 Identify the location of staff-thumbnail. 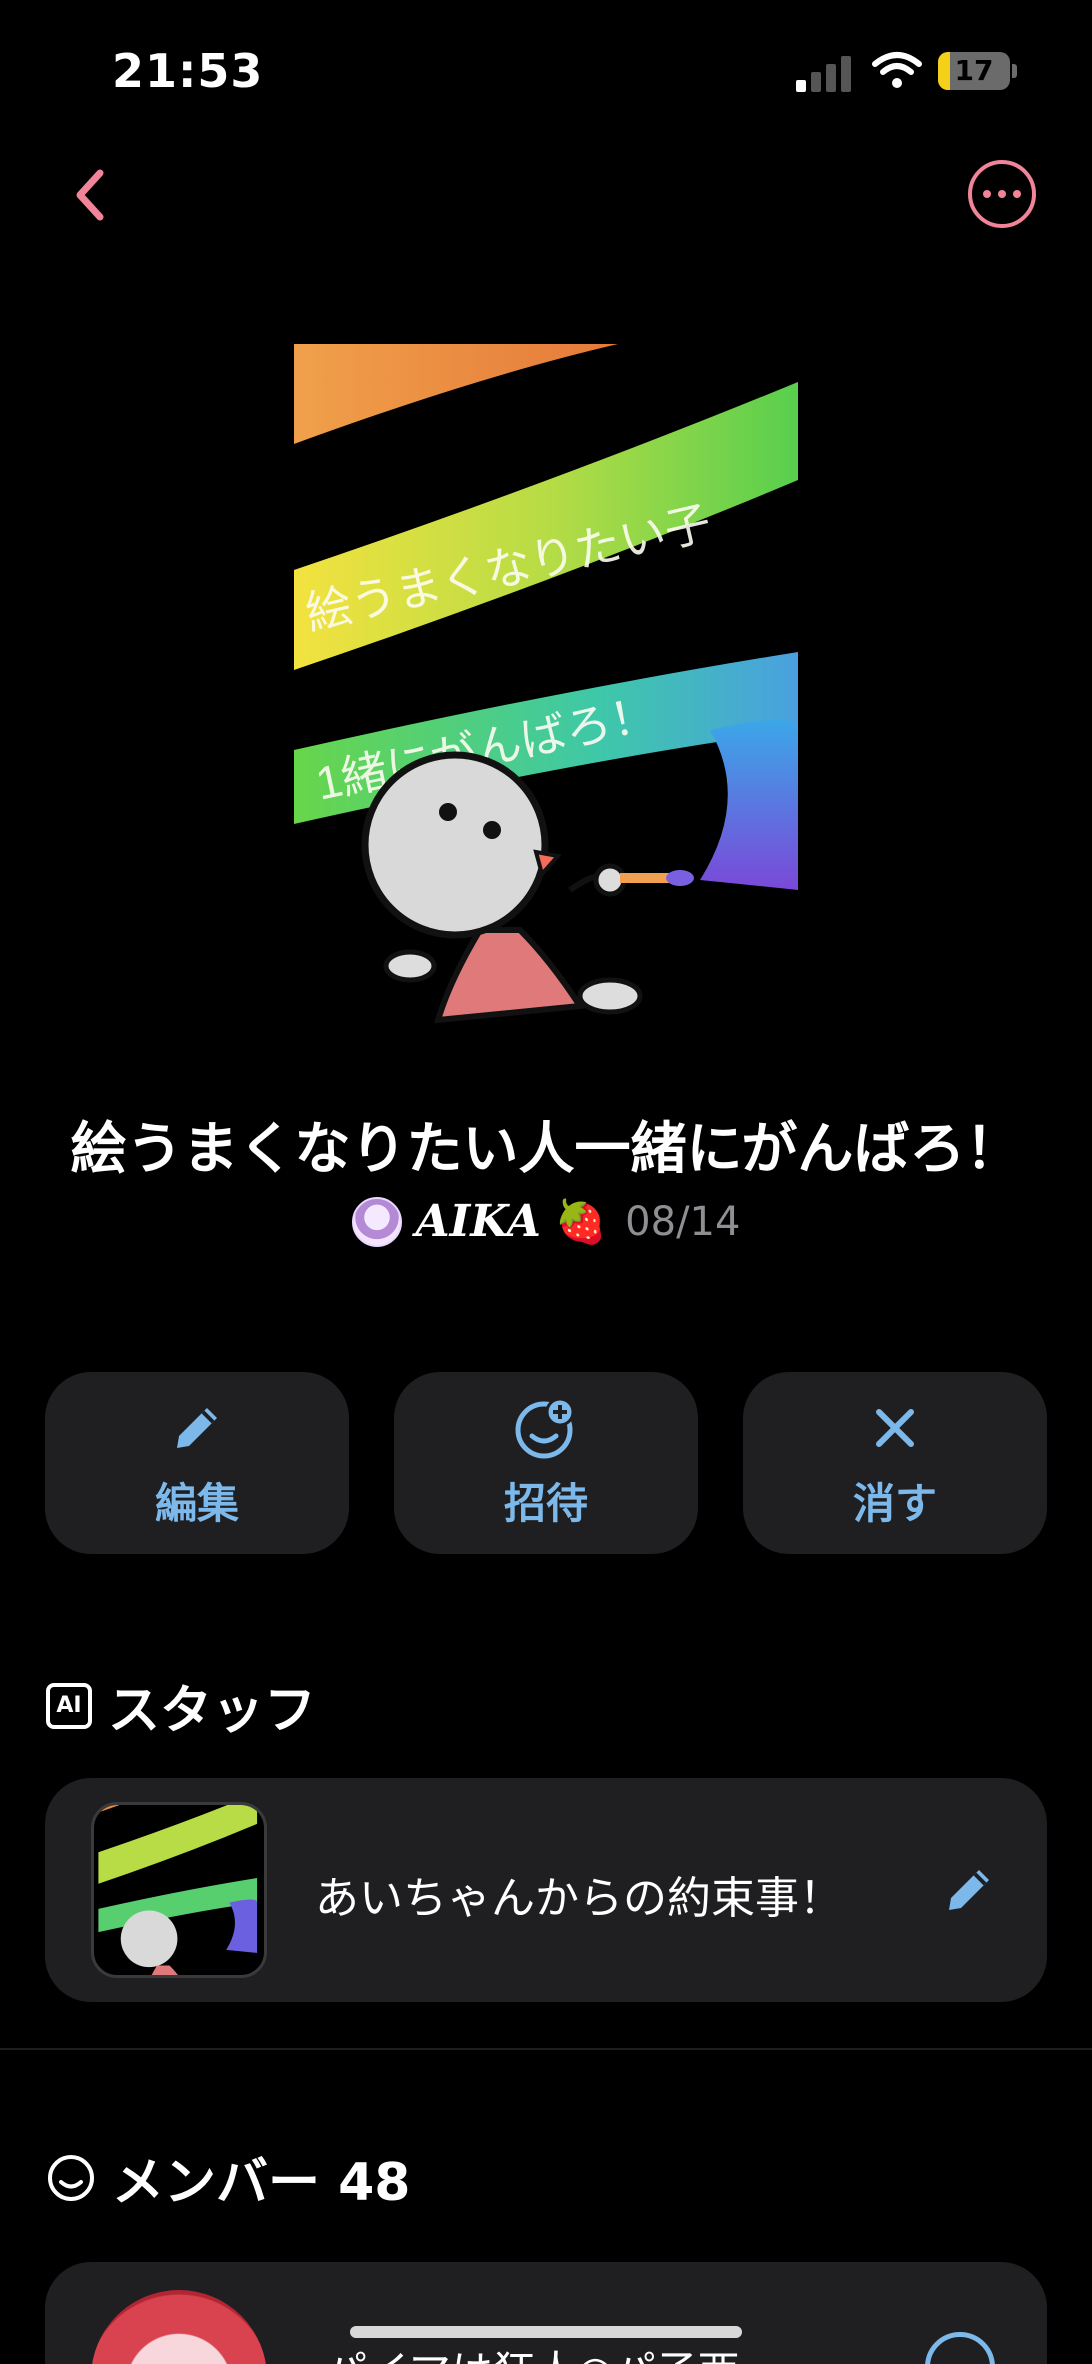
(179, 1890).